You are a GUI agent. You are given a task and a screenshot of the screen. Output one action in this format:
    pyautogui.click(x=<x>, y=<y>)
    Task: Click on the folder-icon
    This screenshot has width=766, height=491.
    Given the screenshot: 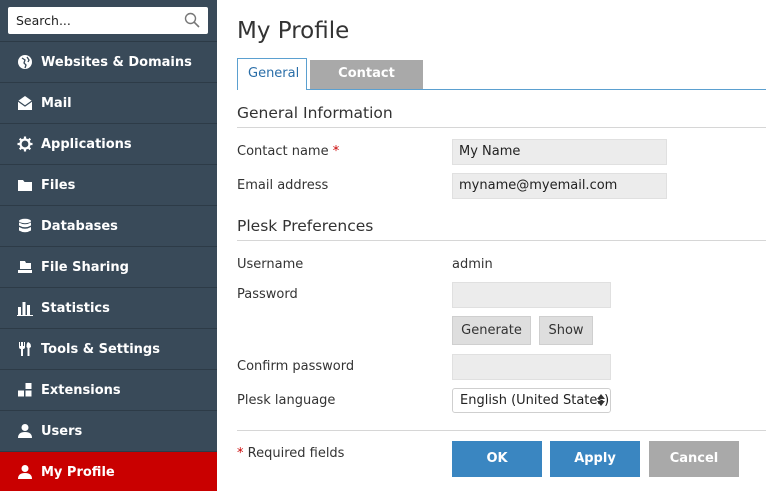 What is the action you would take?
    pyautogui.click(x=25, y=185)
    